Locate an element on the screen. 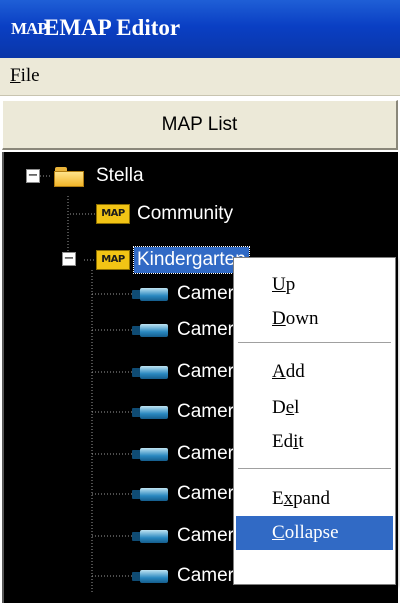 This screenshot has height=603, width=400. accel-key: e is located at coordinates (290, 407).